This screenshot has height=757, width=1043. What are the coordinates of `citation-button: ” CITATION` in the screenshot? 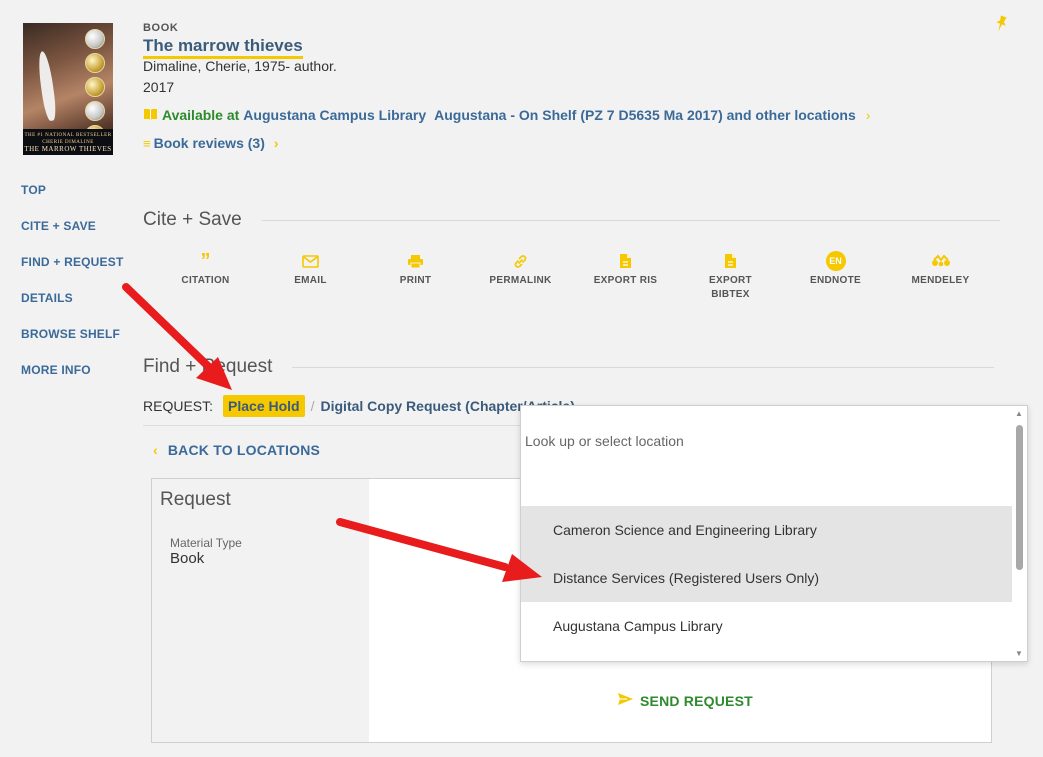 It's located at (205, 276).